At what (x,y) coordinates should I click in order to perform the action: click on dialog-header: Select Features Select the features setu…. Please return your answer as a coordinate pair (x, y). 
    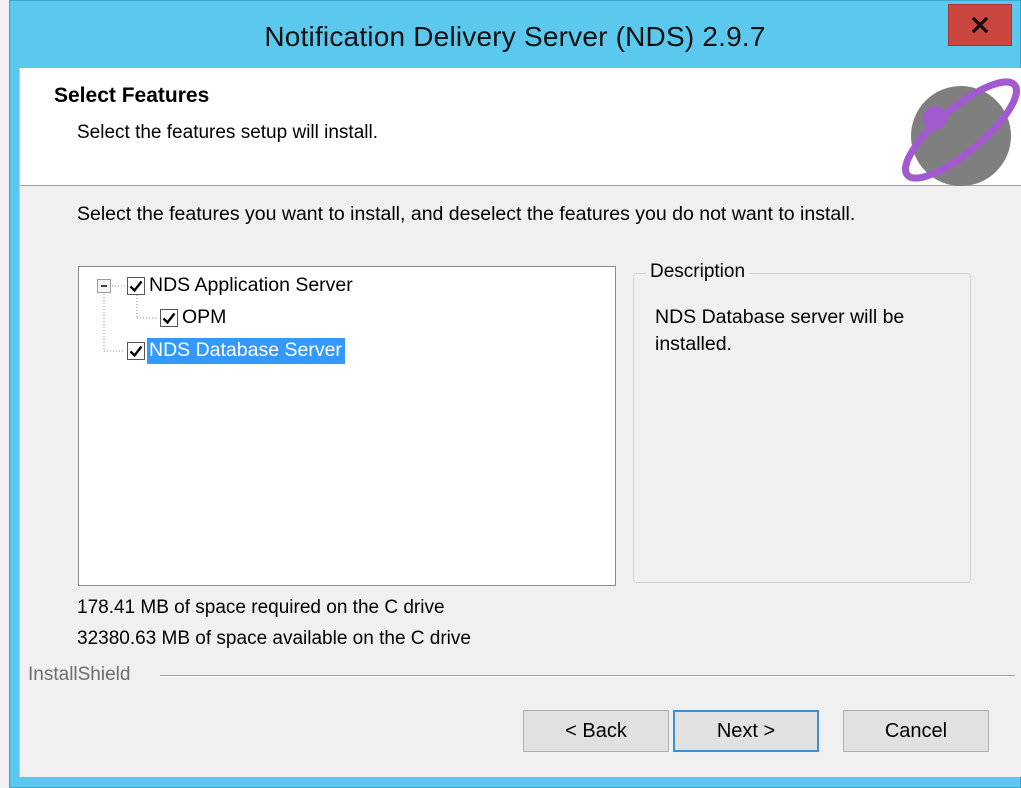
    Looking at the image, I should click on (520, 127).